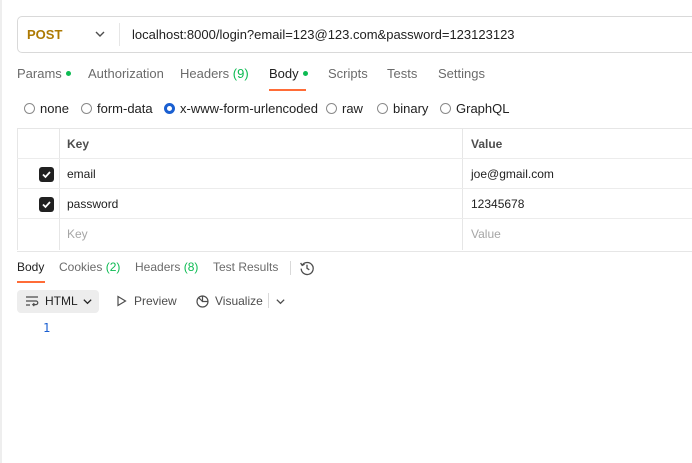  I want to click on tab-body: Body, so click(288, 73).